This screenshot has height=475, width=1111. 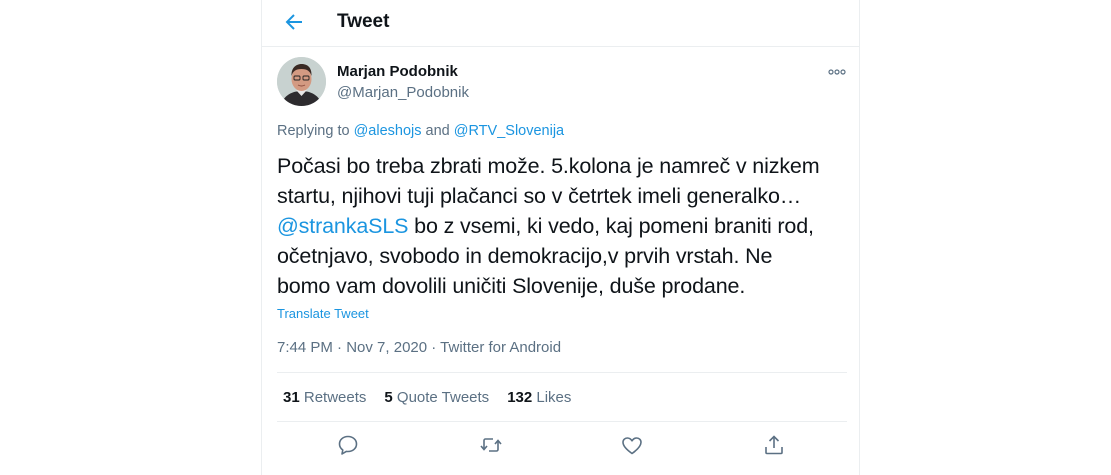 I want to click on tweet-date: Nov 7, 2020, so click(x=386, y=347).